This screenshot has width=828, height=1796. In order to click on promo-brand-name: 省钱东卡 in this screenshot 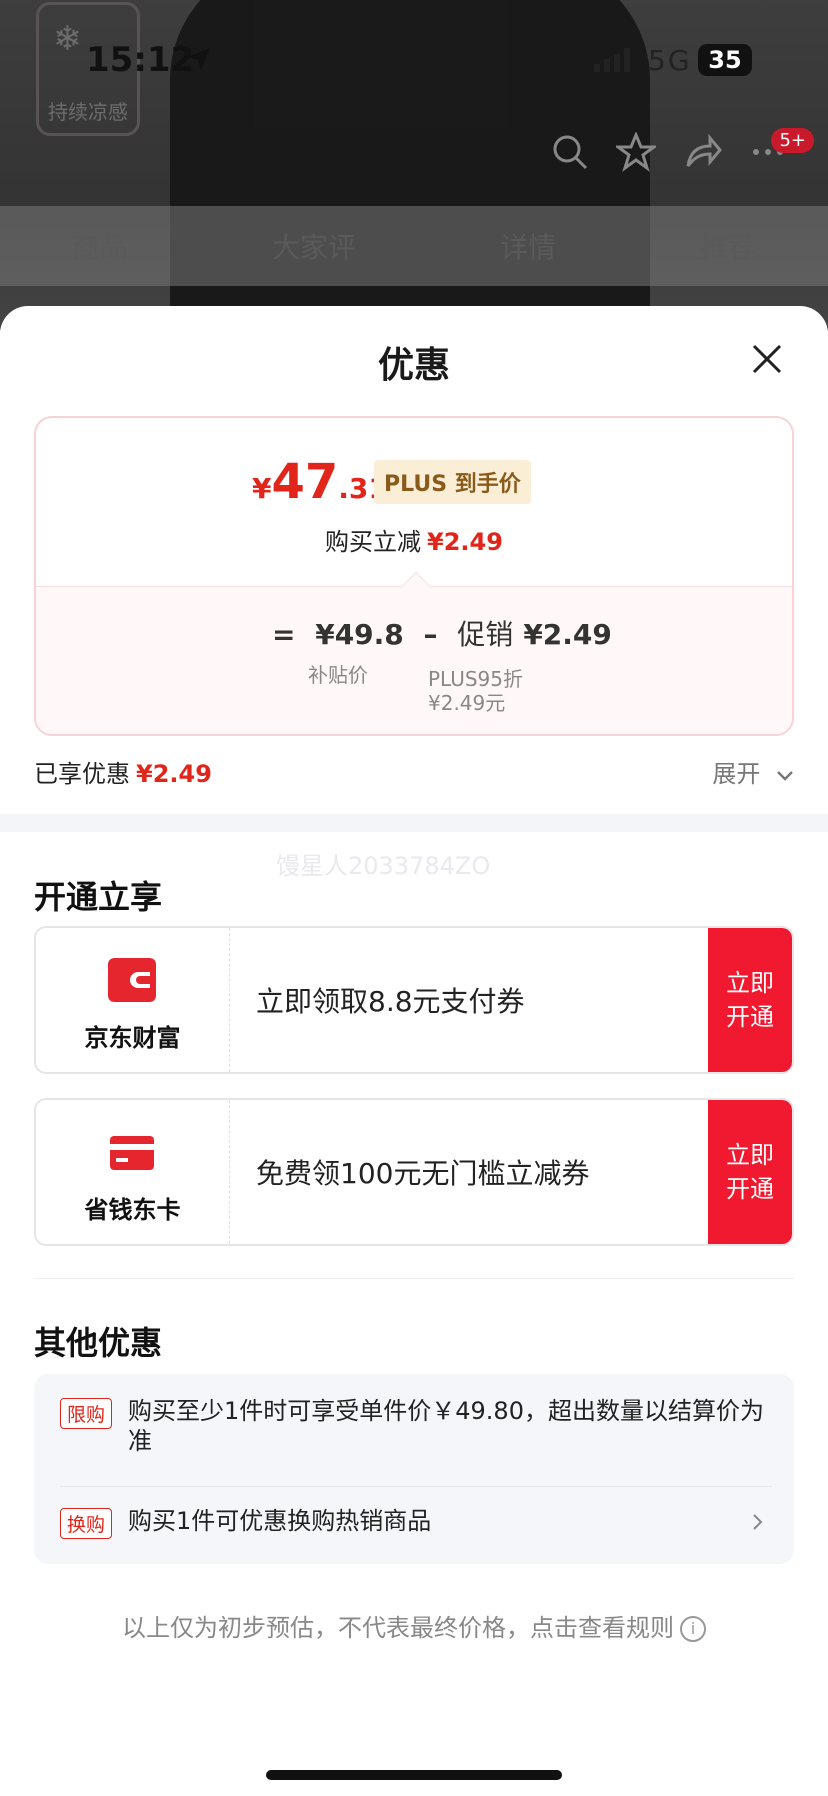, I will do `click(132, 1210)`.